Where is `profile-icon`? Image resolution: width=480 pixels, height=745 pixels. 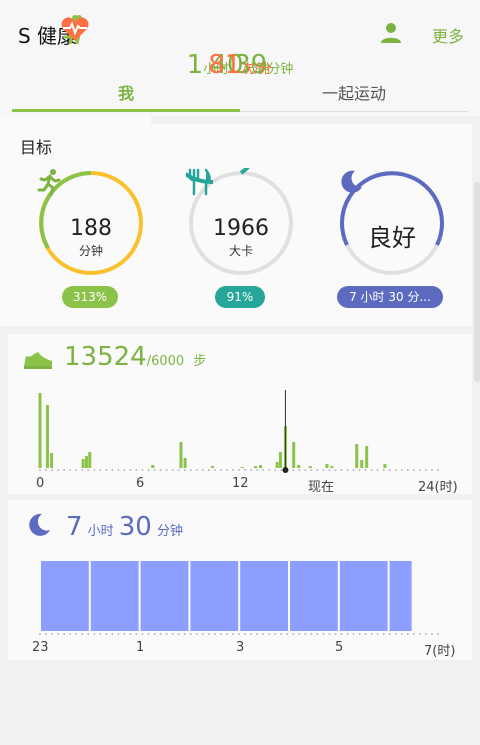 profile-icon is located at coordinates (391, 33).